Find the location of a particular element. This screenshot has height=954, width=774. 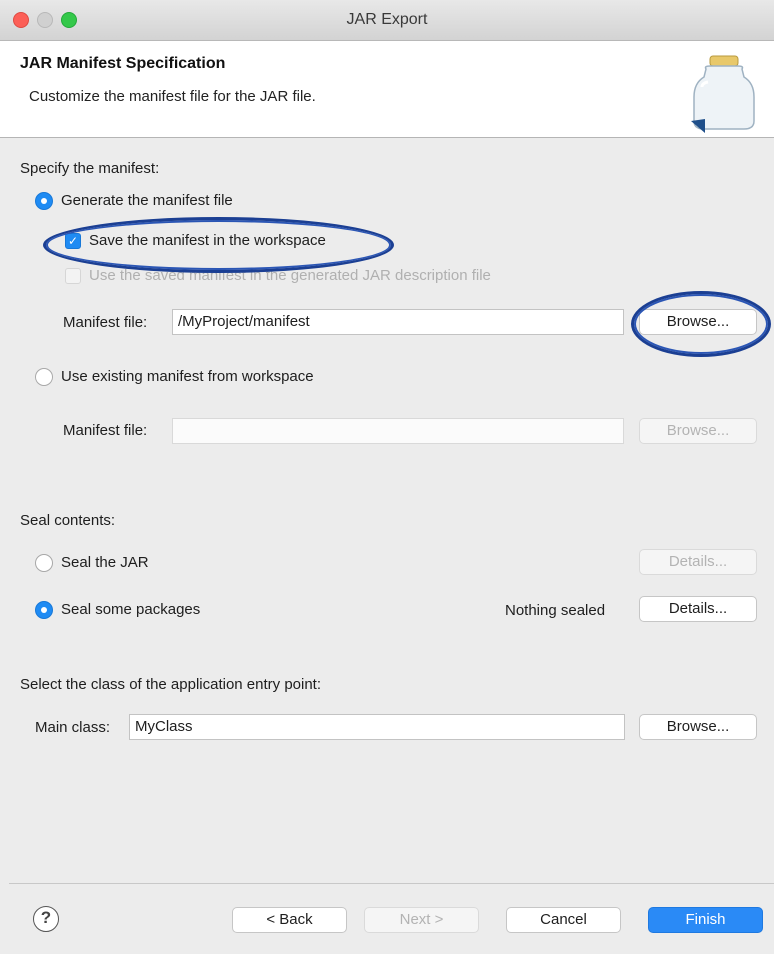

save-manifest-highlight is located at coordinates (218, 245).